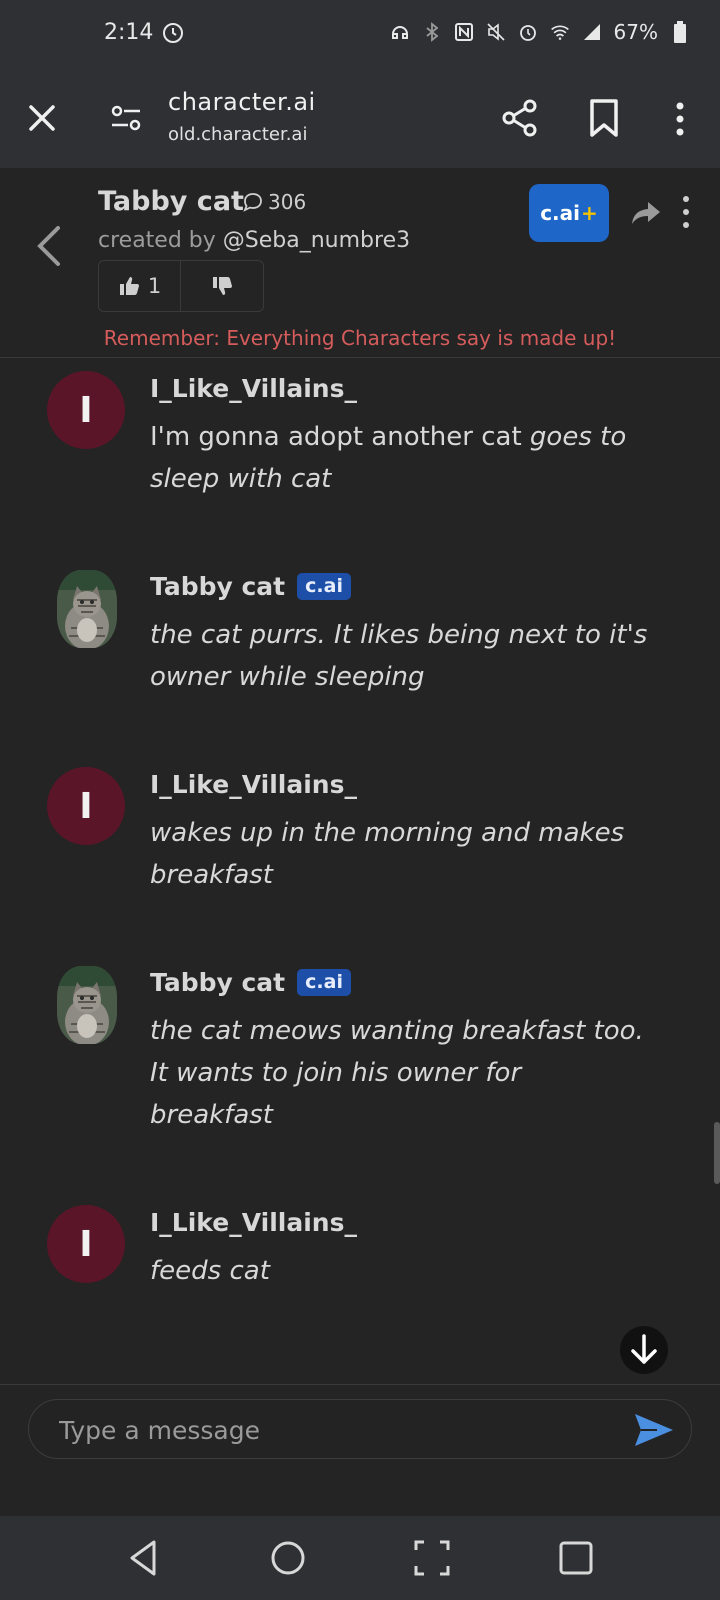 The image size is (720, 1600). I want to click on message-composer, so click(360, 1450).